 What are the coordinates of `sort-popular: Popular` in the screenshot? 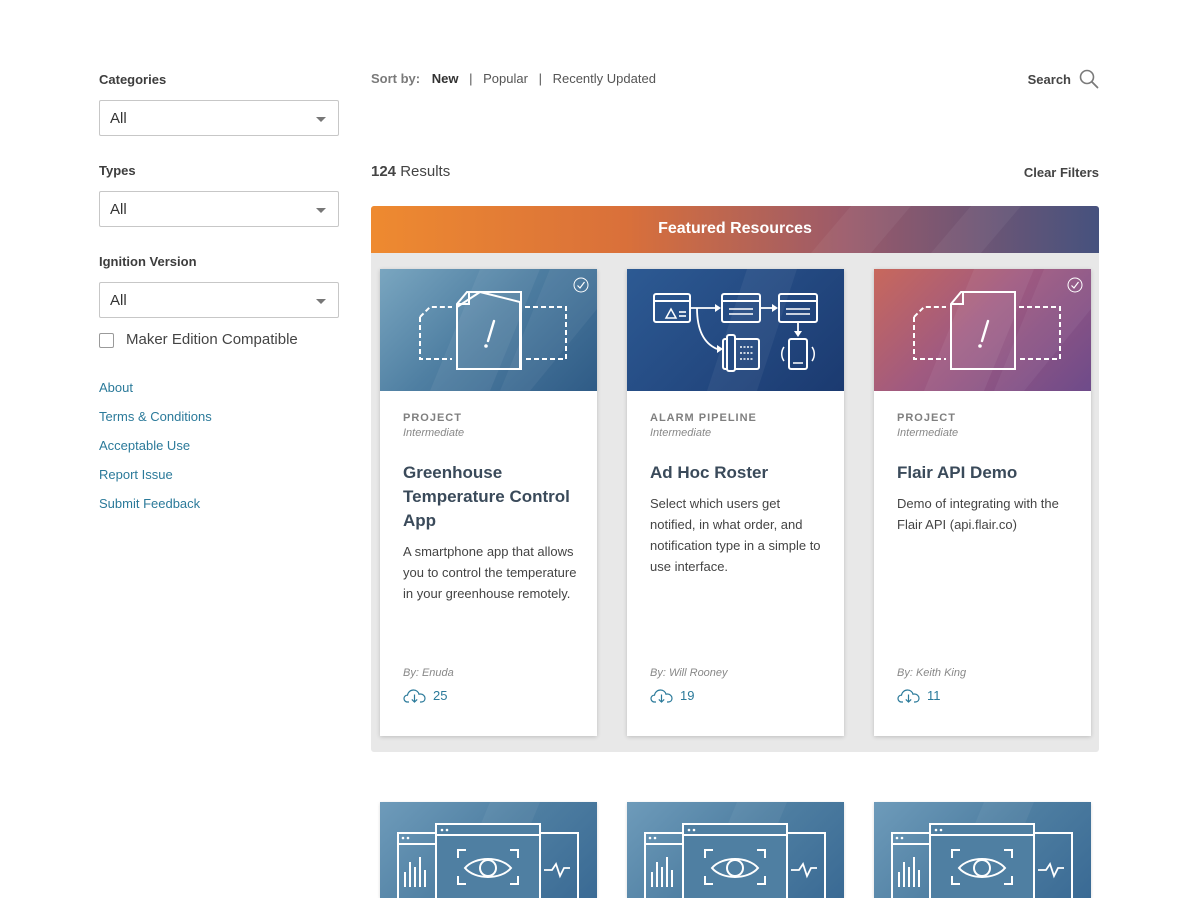 It's located at (505, 78).